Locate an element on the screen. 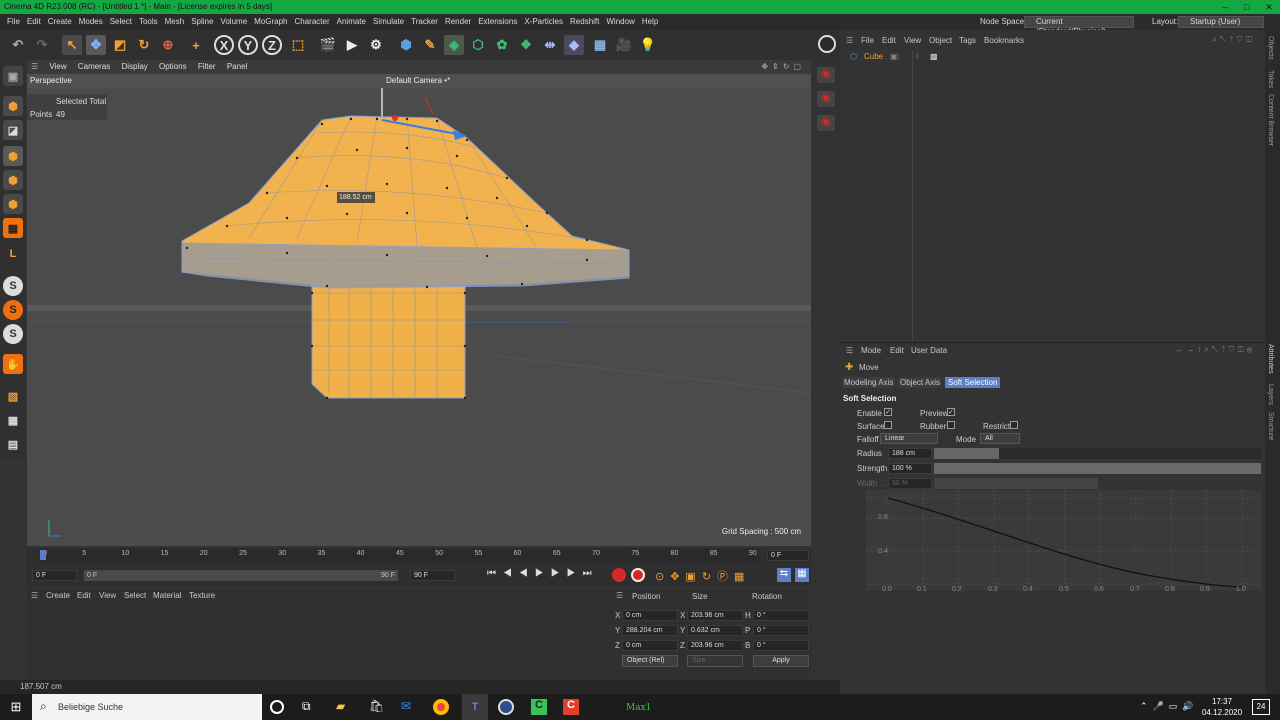 The image size is (1280, 720). pos-x-field: 0 cm is located at coordinates (650, 615).